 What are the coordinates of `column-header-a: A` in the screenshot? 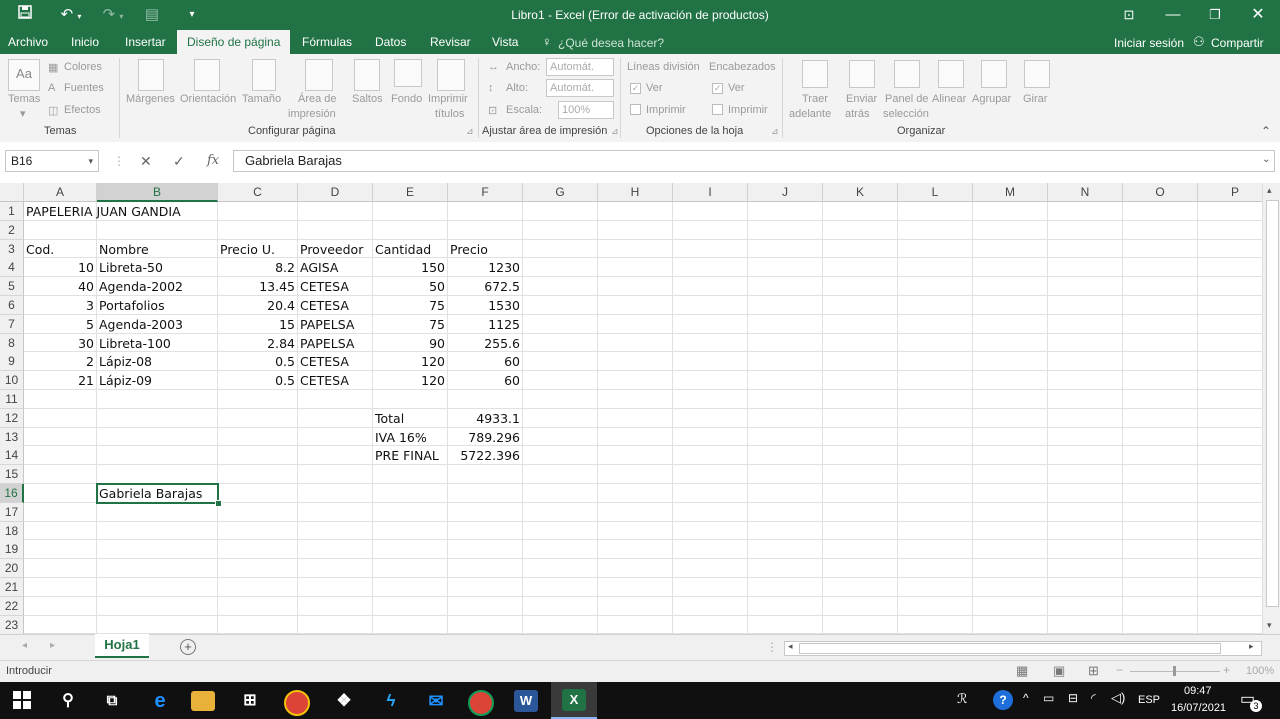 It's located at (60, 192).